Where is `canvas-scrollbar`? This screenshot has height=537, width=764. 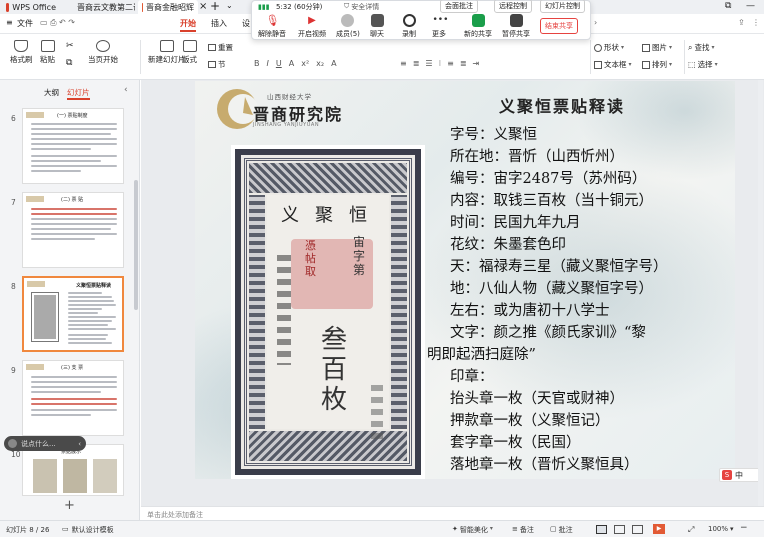
canvas-scrollbar is located at coordinates (760, 293).